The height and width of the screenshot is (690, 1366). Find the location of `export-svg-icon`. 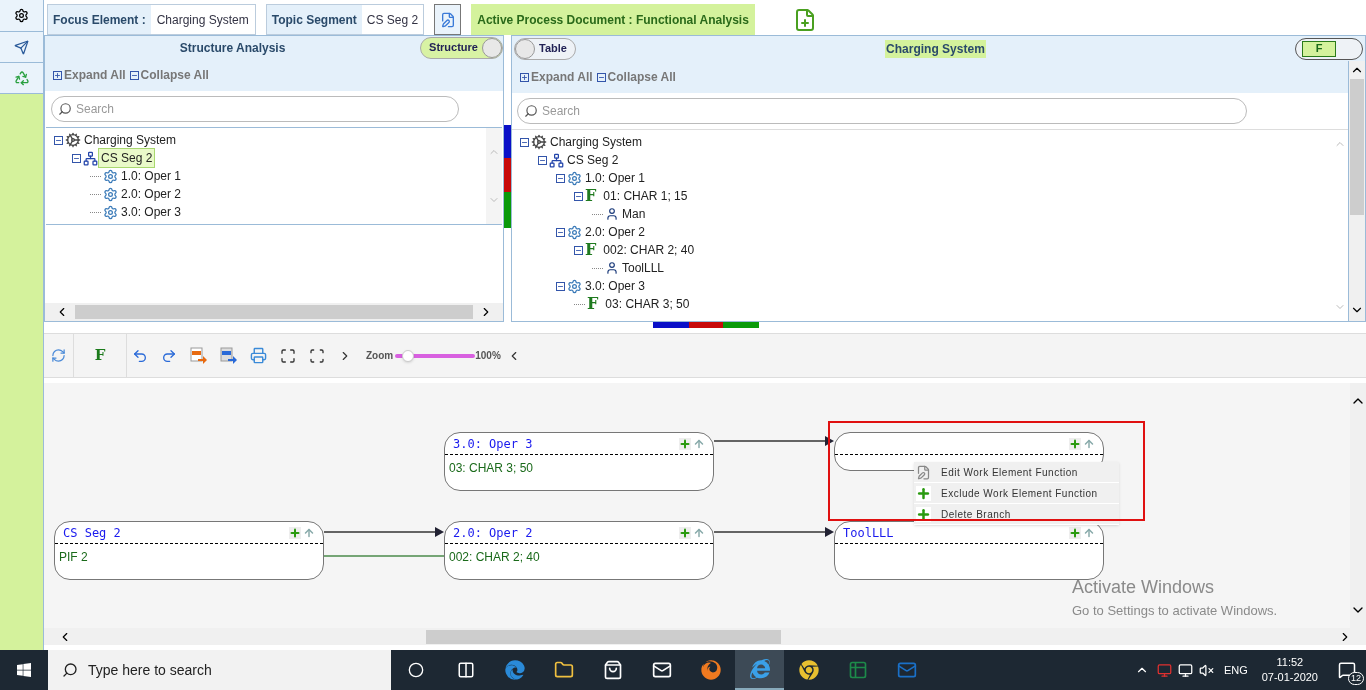

export-svg-icon is located at coordinates (198, 355).